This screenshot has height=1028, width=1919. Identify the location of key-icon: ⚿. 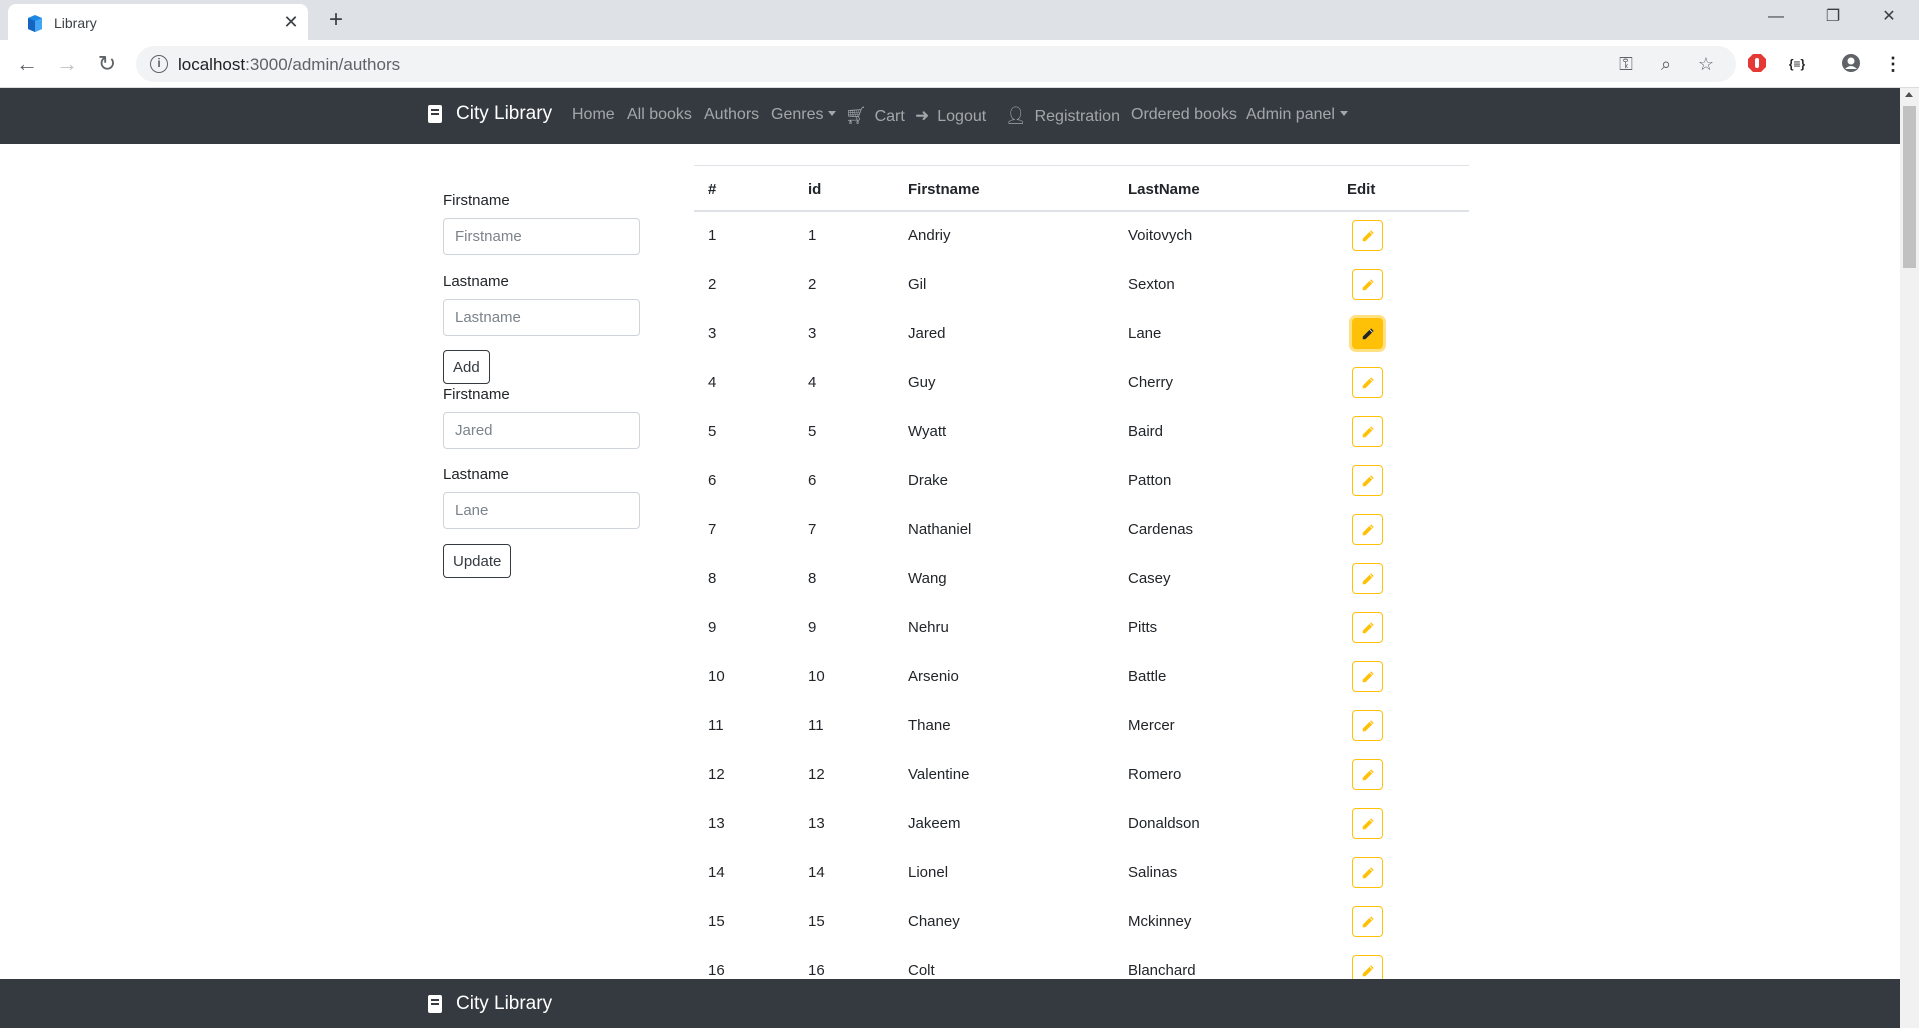
(1626, 64).